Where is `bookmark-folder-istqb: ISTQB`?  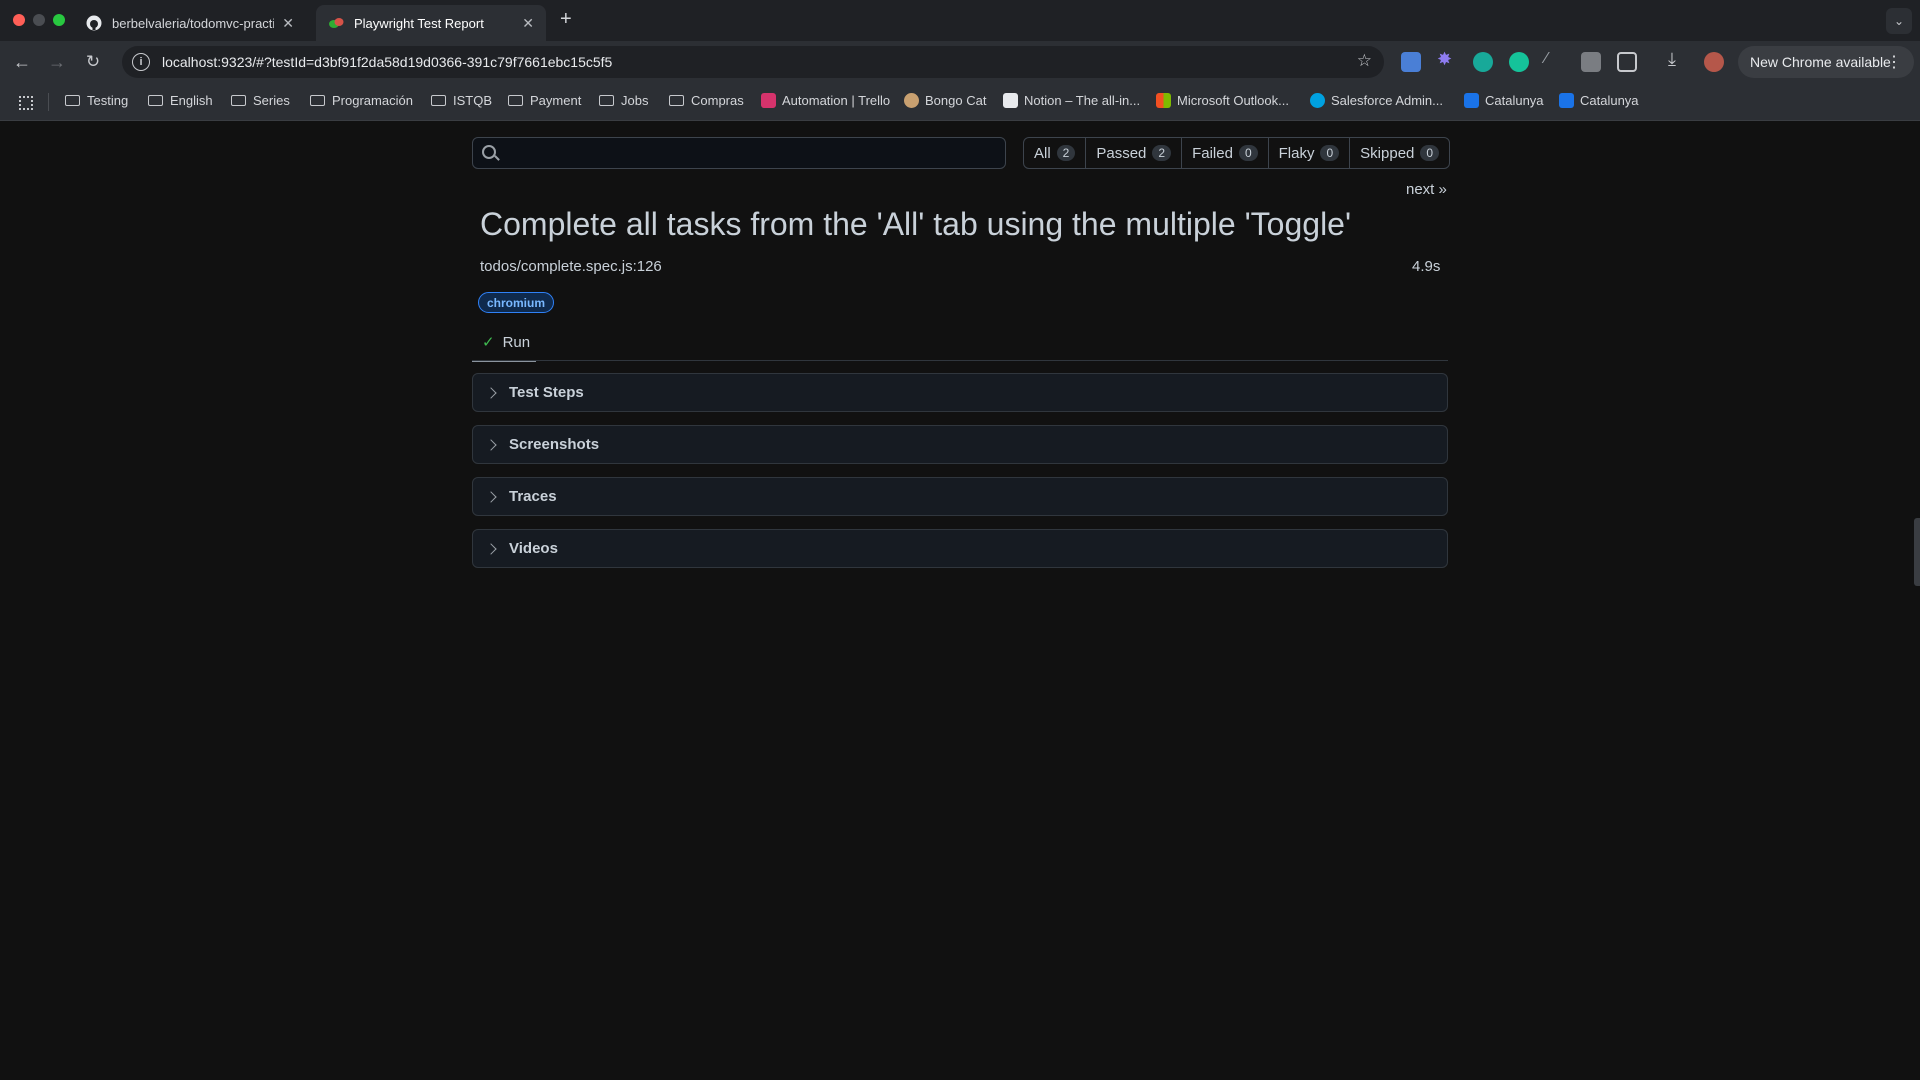
bookmark-folder-istqb: ISTQB is located at coordinates (461, 100).